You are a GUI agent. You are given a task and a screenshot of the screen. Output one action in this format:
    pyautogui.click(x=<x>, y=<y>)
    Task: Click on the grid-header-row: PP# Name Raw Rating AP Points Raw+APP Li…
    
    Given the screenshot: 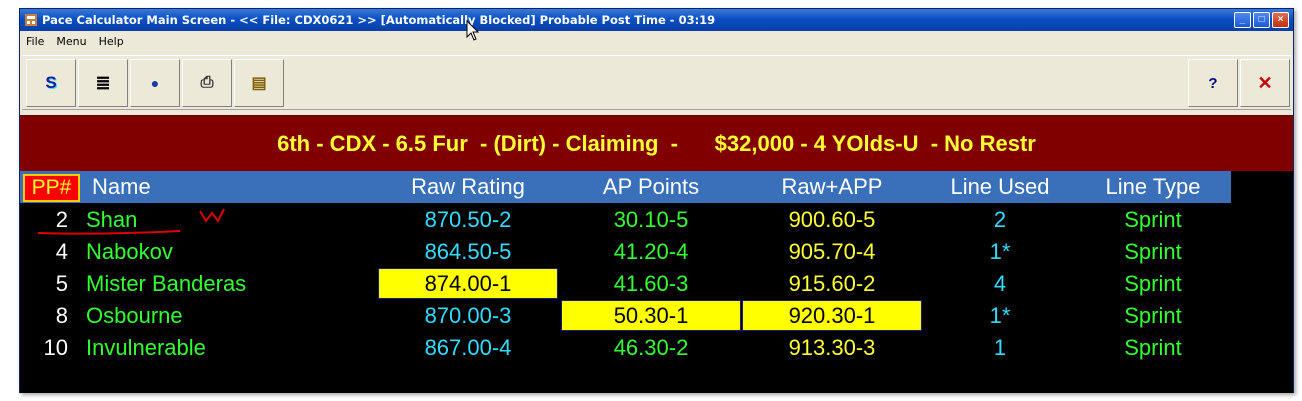 What is the action you would take?
    pyautogui.click(x=625, y=187)
    